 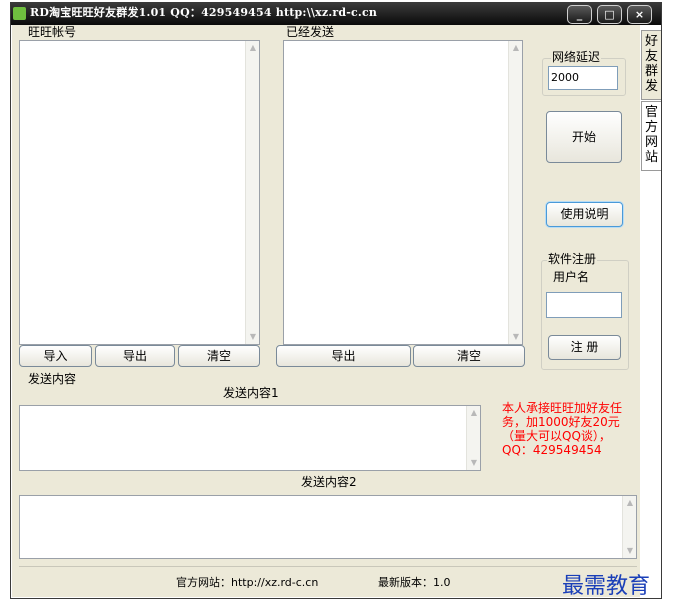 What do you see at coordinates (252, 192) in the screenshot?
I see `accounts-scrollbar: ▲ ▼` at bounding box center [252, 192].